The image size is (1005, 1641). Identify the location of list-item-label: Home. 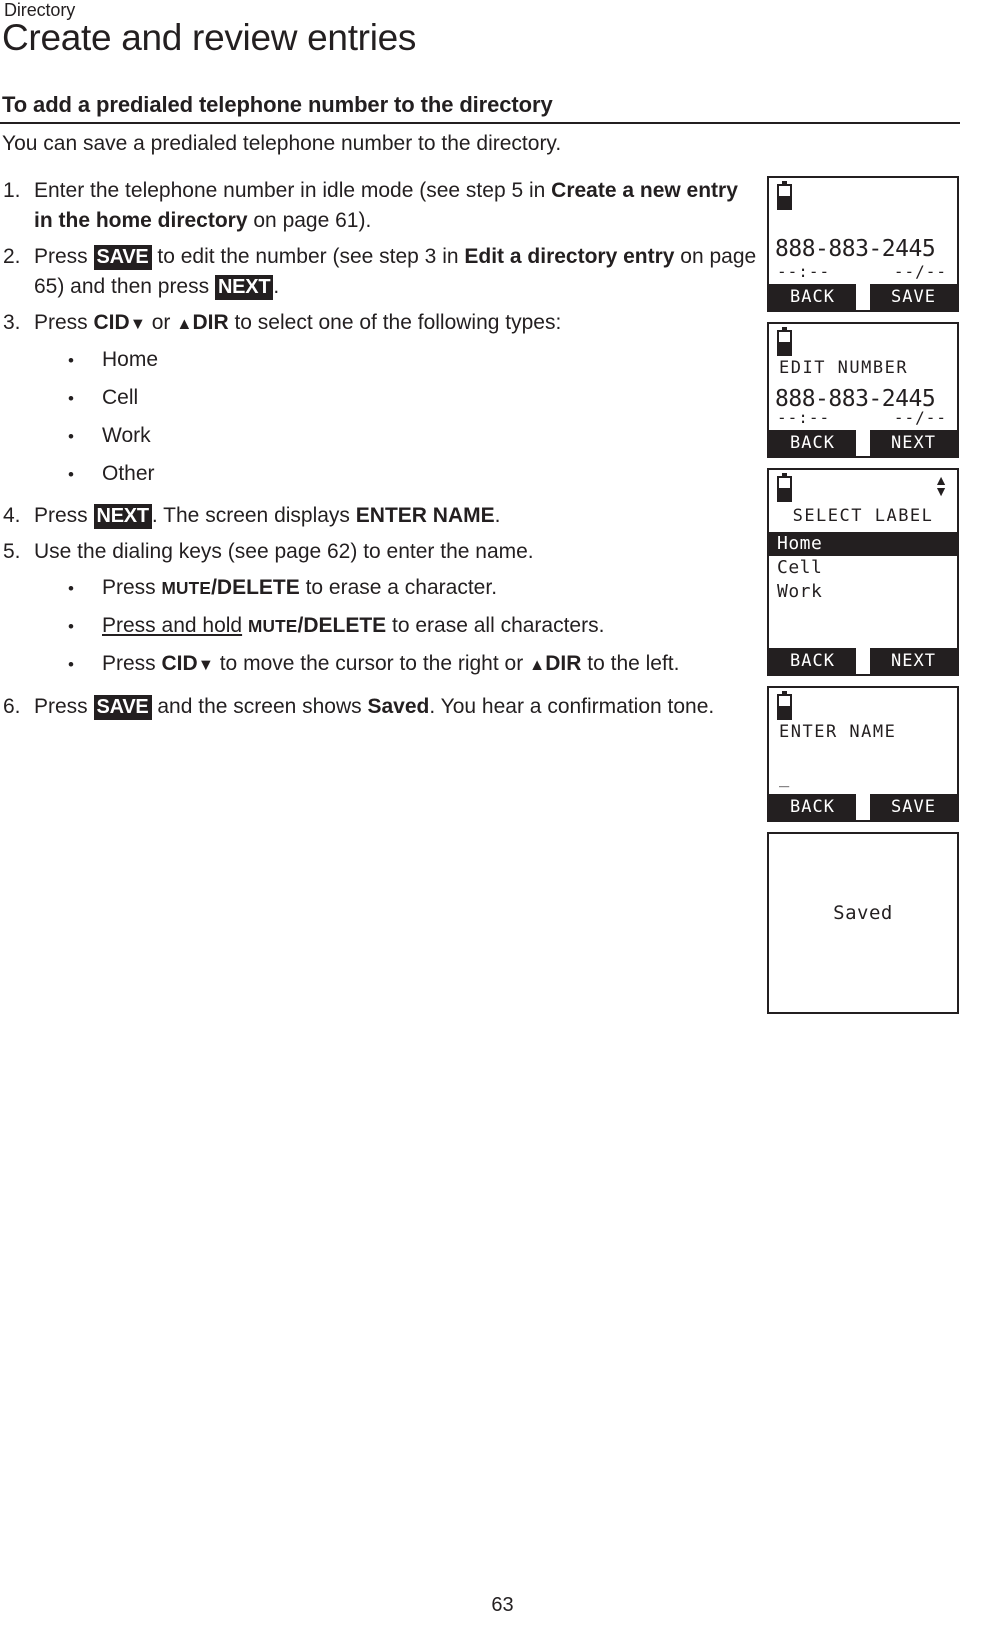
(130, 359).